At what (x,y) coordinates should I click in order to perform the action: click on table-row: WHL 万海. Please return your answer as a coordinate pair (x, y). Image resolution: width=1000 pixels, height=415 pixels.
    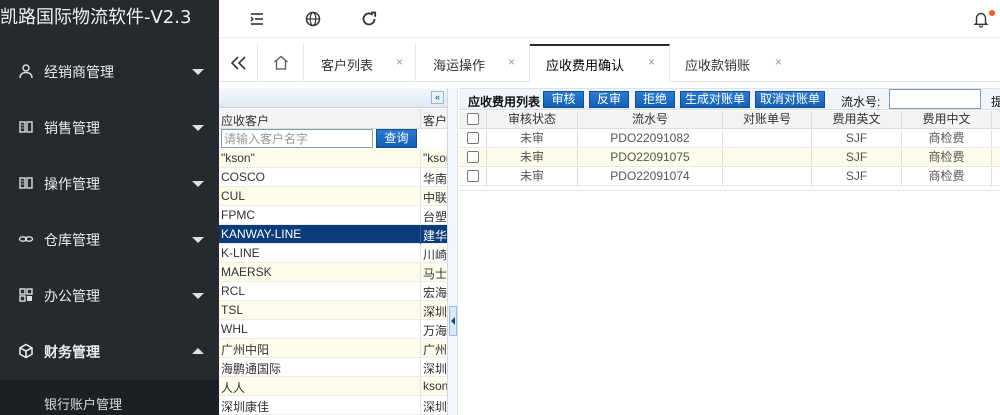
    Looking at the image, I should click on (333, 329).